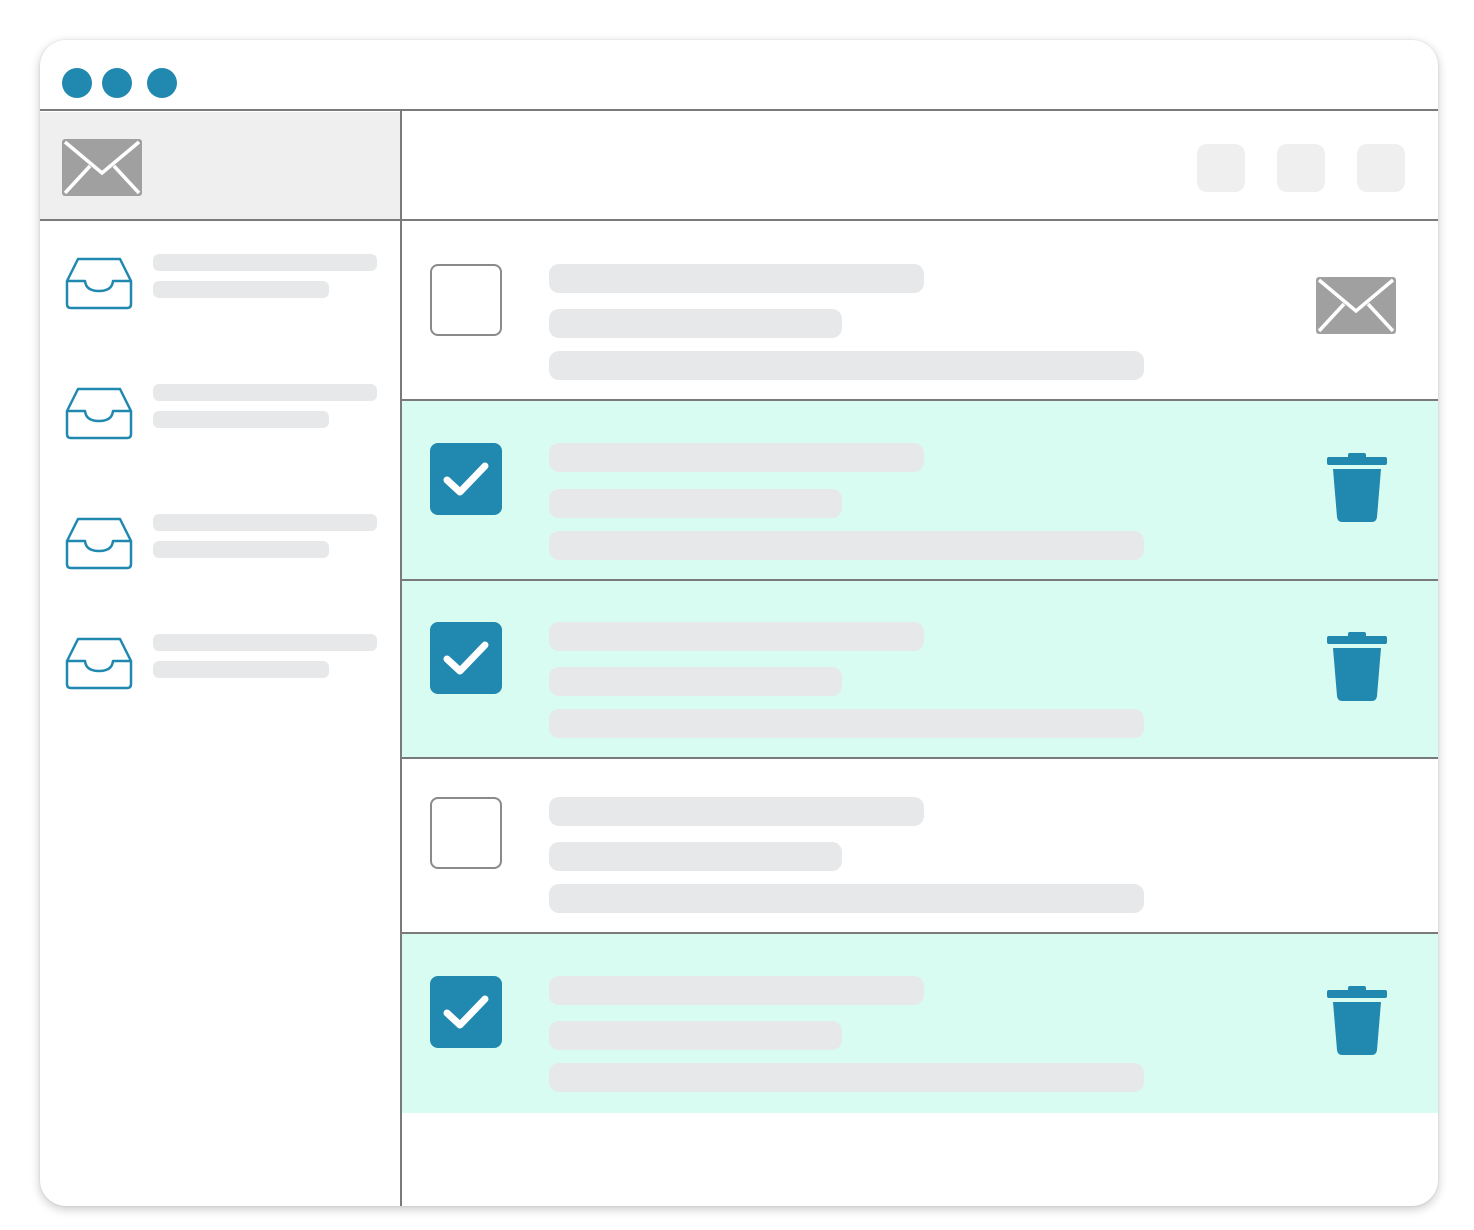 The height and width of the screenshot is (1230, 1474). What do you see at coordinates (220, 165) in the screenshot?
I see `sidebar-header` at bounding box center [220, 165].